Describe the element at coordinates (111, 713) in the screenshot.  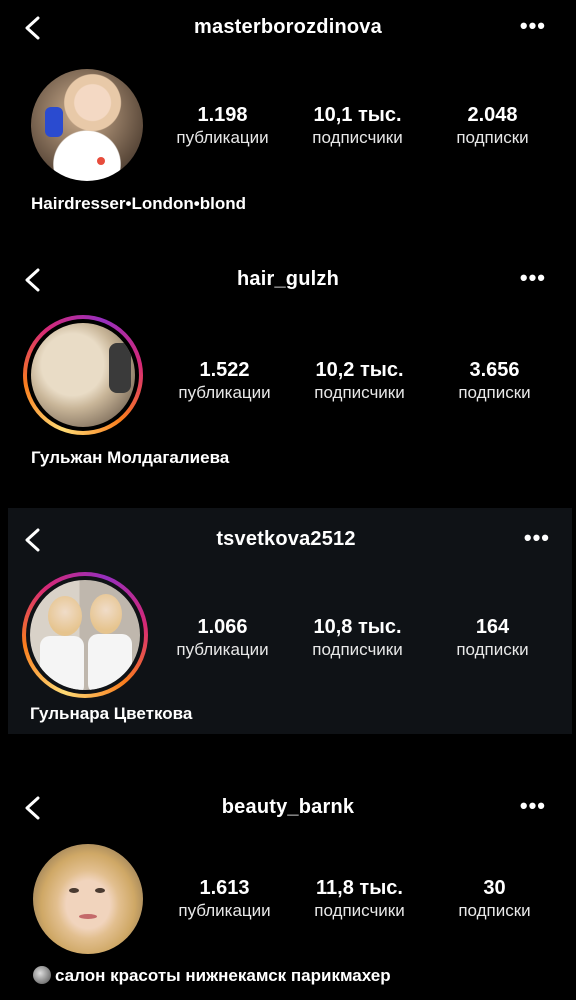
I see `profile-bio: Гульнара Цветкова` at that location.